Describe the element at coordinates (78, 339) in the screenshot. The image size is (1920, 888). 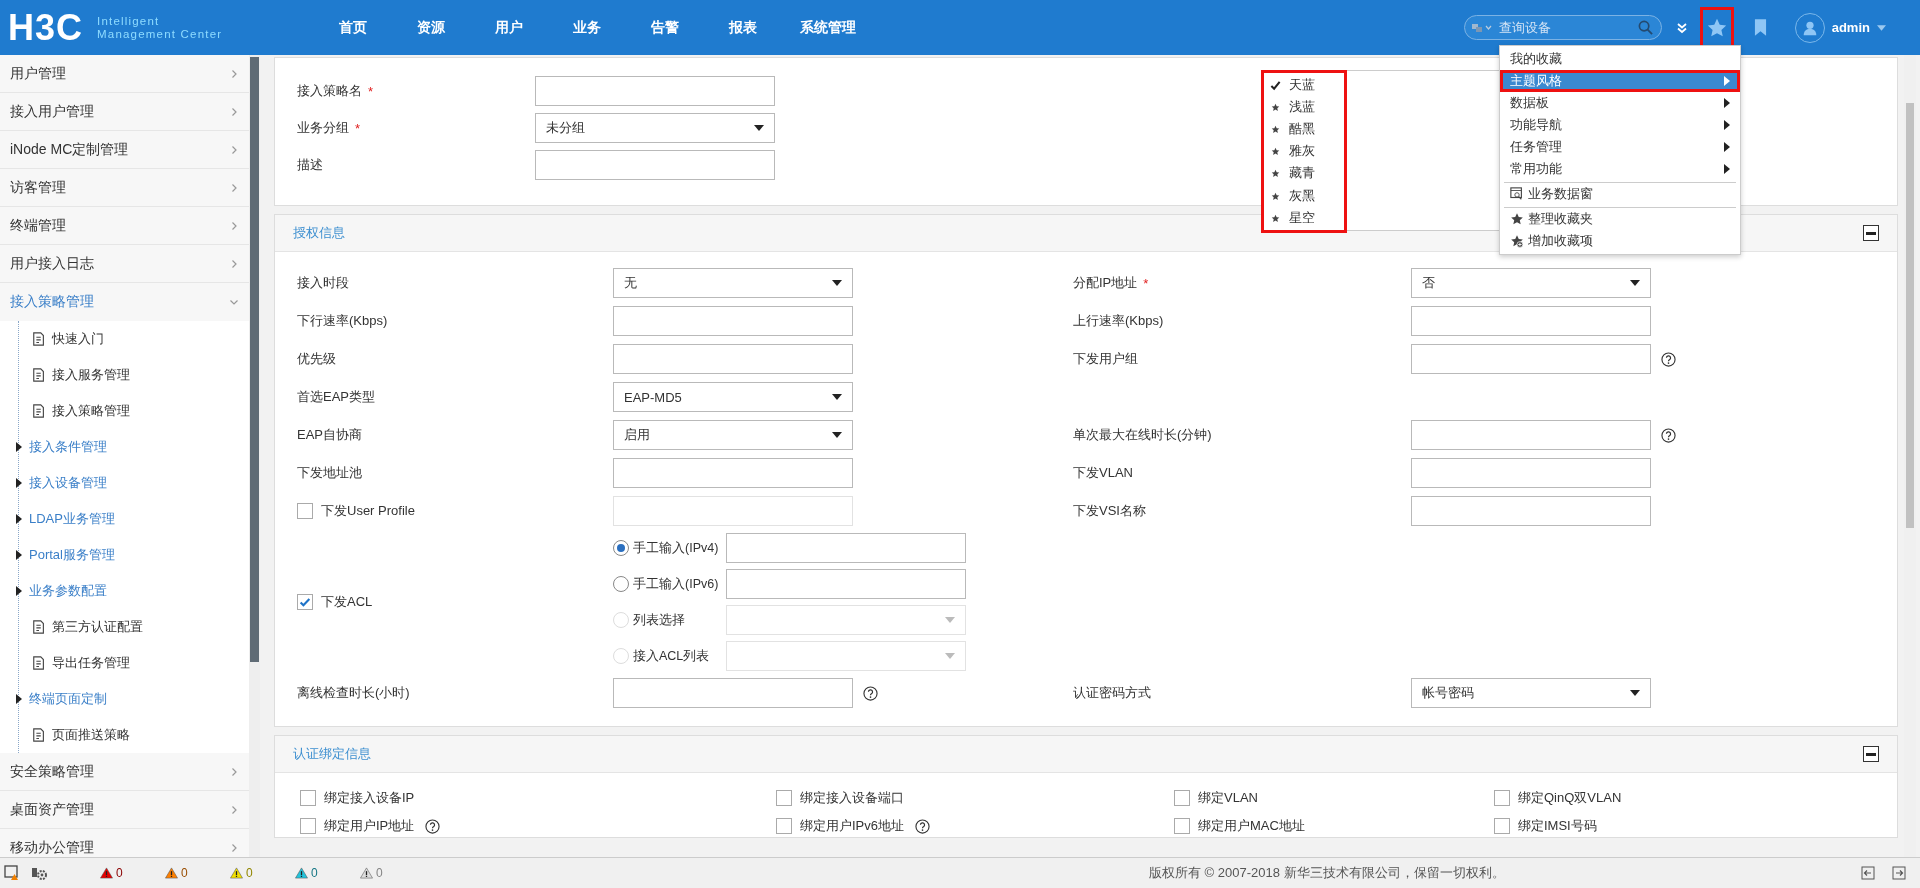
I see `sidebar-subitem: 快速入门` at that location.